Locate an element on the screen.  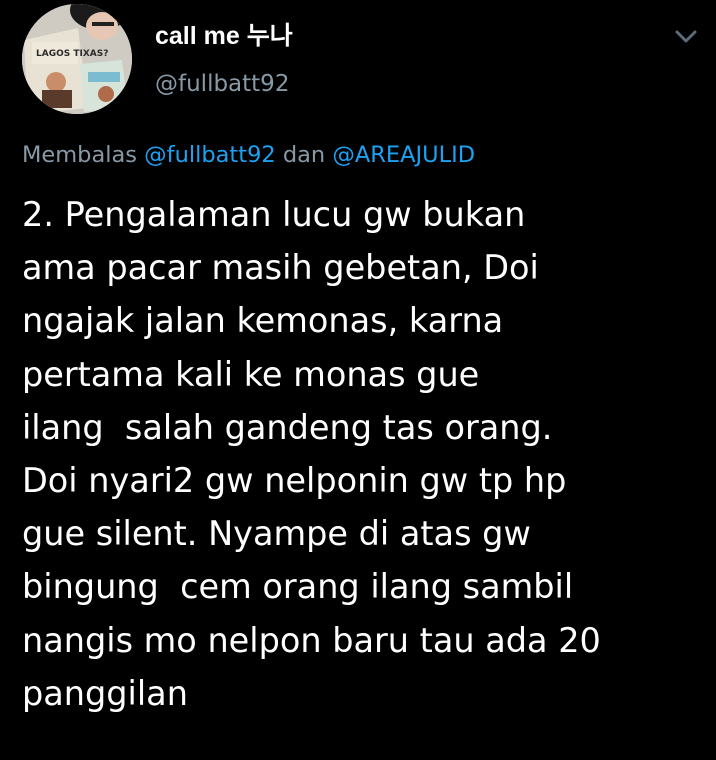
avatar-image: LAGOS TIXAS? is located at coordinates (77, 59).